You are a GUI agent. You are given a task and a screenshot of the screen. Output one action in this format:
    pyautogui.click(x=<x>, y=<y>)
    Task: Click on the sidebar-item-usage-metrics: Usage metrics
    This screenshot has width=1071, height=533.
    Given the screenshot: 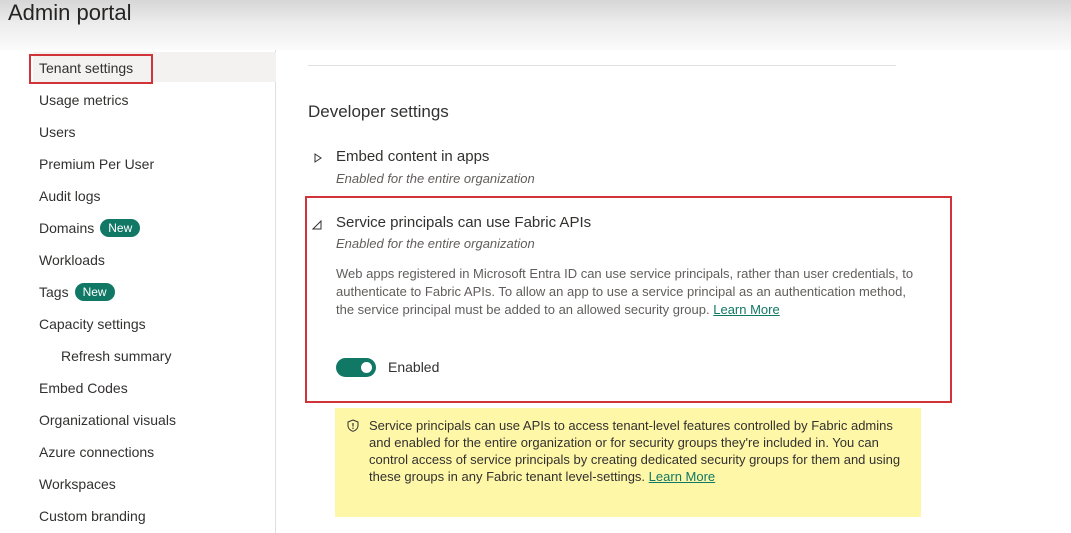 What is the action you would take?
    pyautogui.click(x=80, y=100)
    